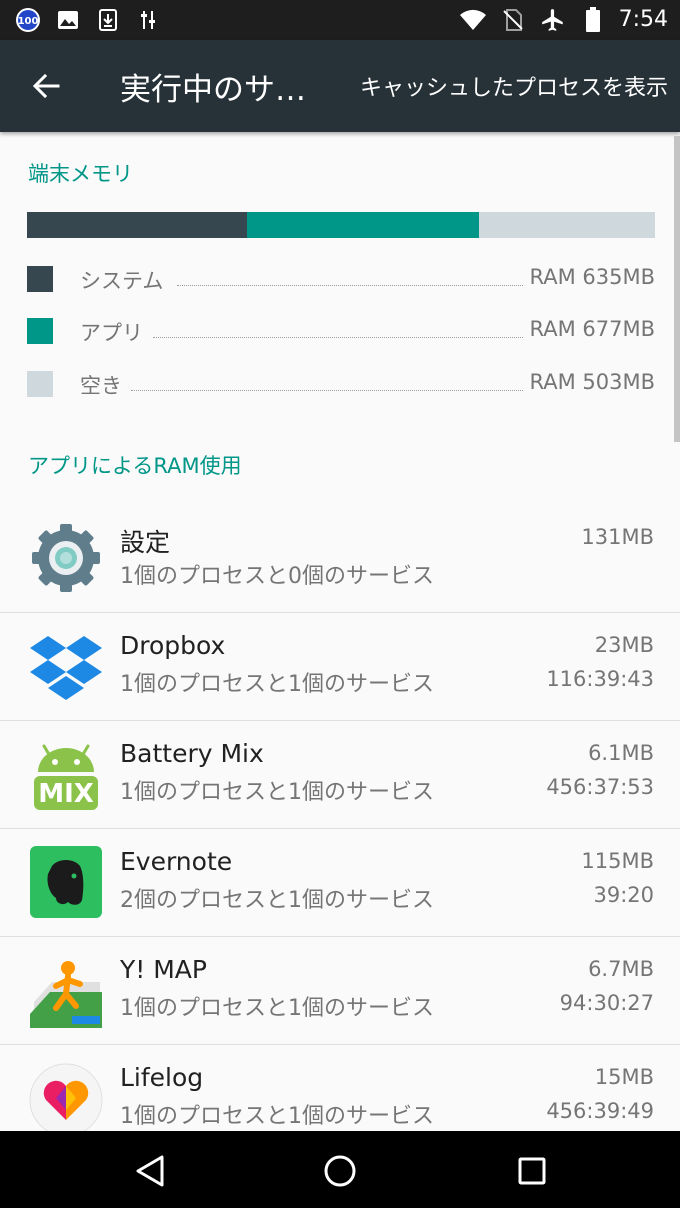  What do you see at coordinates (514, 86) in the screenshot?
I see `show-cached-processes-button: キャッシュしたプロセスを表示` at bounding box center [514, 86].